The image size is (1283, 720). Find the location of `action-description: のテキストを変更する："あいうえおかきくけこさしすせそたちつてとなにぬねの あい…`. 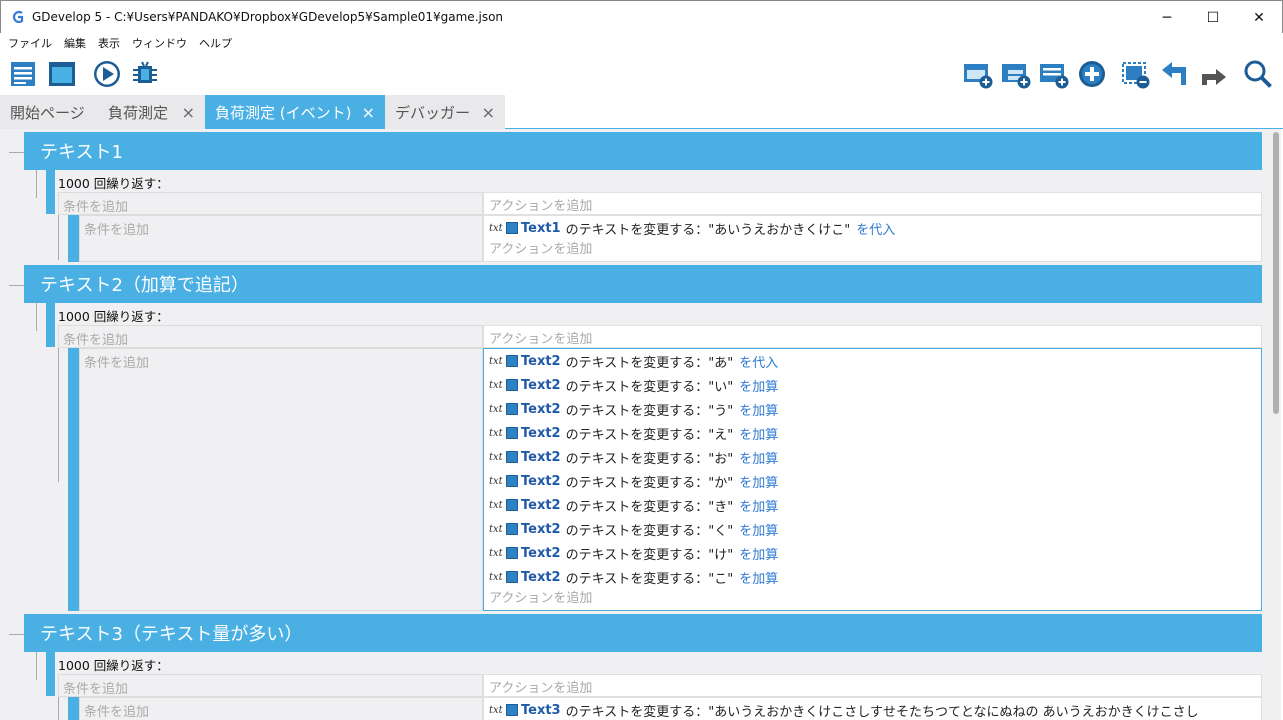

action-description: のテキストを変更する："あいうえおかきくけこさしすせそたちつてとなにぬねの あい… is located at coordinates (882, 712).